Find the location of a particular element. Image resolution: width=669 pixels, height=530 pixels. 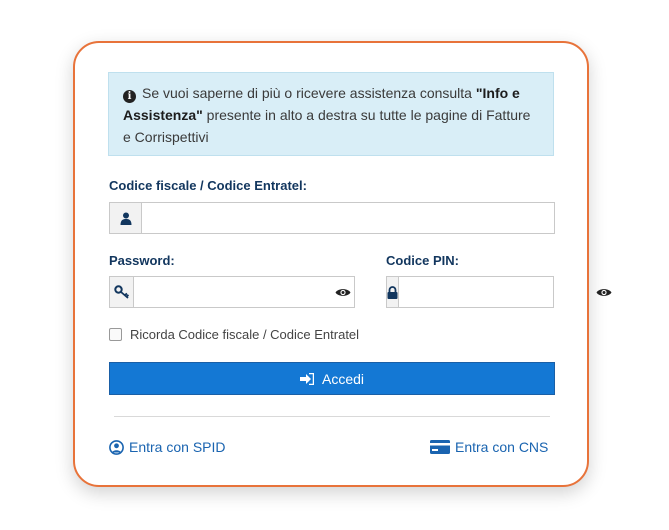

info-icon: i is located at coordinates (129, 96).